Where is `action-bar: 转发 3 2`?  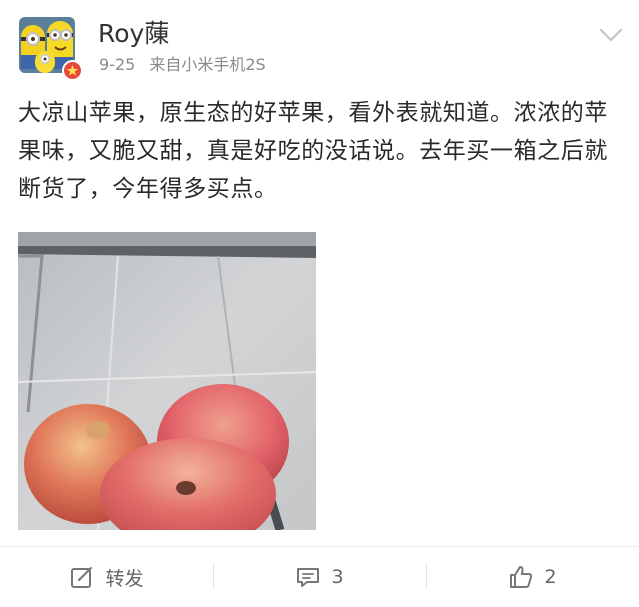 action-bar: 转发 3 2 is located at coordinates (319, 577).